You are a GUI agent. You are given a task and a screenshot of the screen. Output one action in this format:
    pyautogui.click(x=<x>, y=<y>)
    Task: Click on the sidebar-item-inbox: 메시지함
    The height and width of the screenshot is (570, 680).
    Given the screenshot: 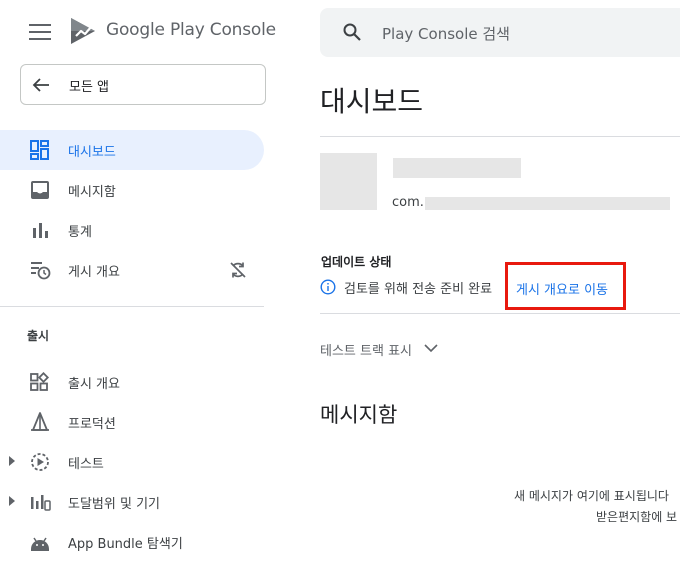 What is the action you would take?
    pyautogui.click(x=132, y=190)
    